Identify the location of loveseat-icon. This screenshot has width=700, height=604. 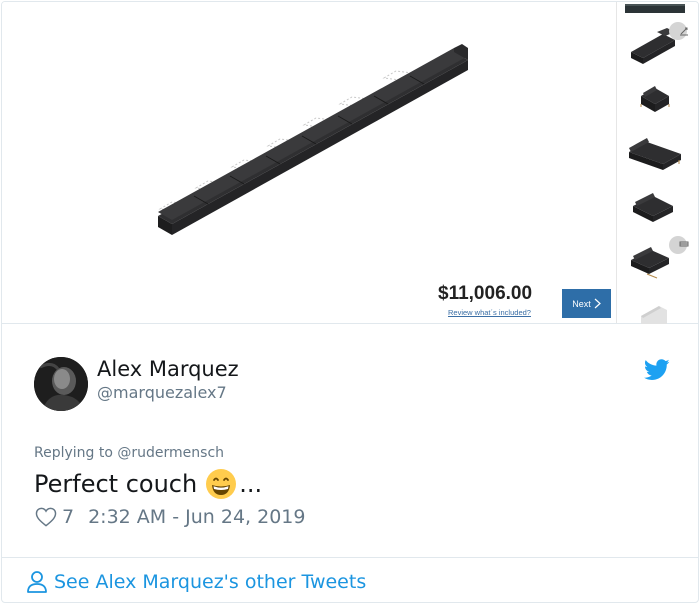
(653, 207).